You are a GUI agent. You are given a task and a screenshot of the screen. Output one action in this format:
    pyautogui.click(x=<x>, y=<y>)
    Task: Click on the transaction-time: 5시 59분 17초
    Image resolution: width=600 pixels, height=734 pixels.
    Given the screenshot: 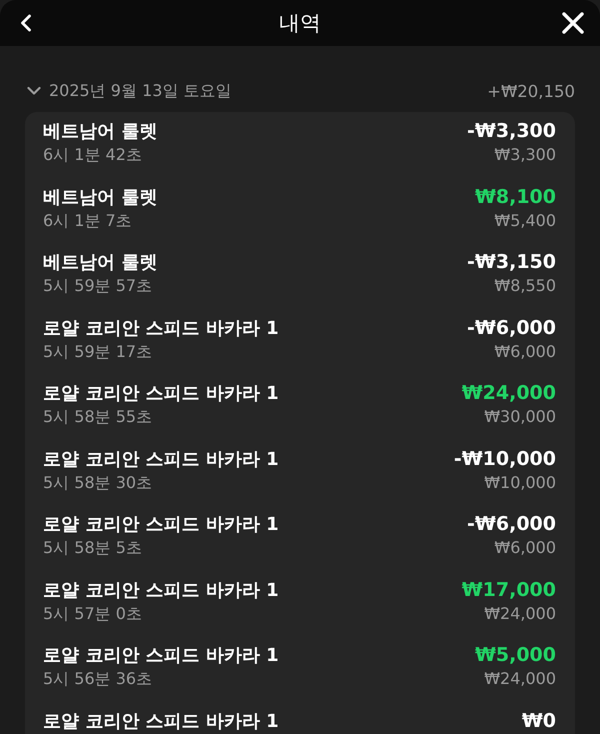 What is the action you would take?
    pyautogui.click(x=98, y=351)
    